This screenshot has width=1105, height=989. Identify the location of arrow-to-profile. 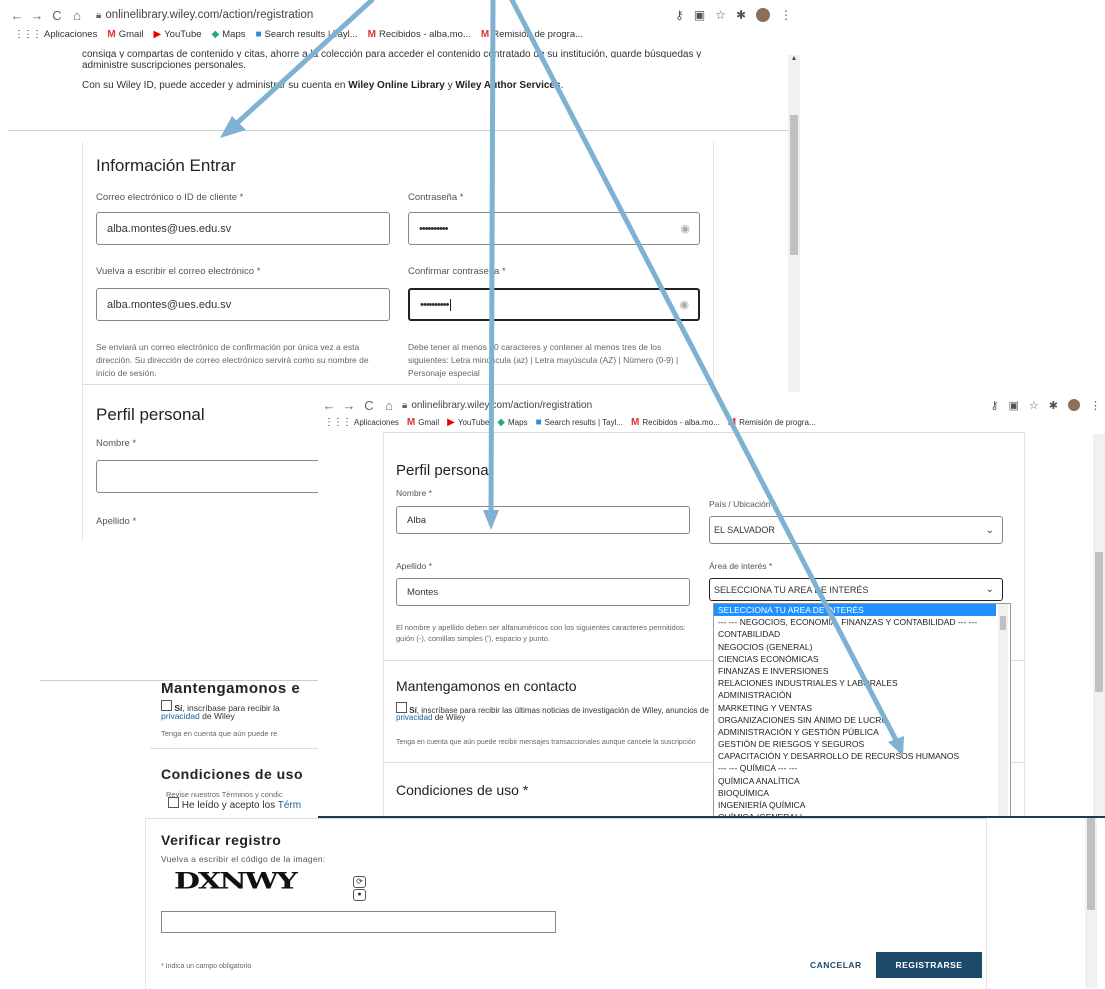
(491, 265).